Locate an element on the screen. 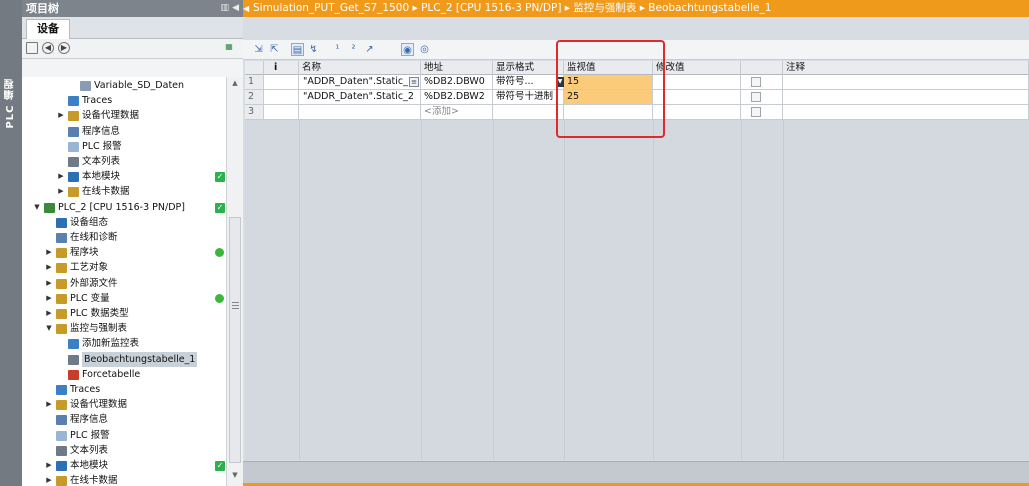  comment-column-header: 注释 is located at coordinates (906, 68).